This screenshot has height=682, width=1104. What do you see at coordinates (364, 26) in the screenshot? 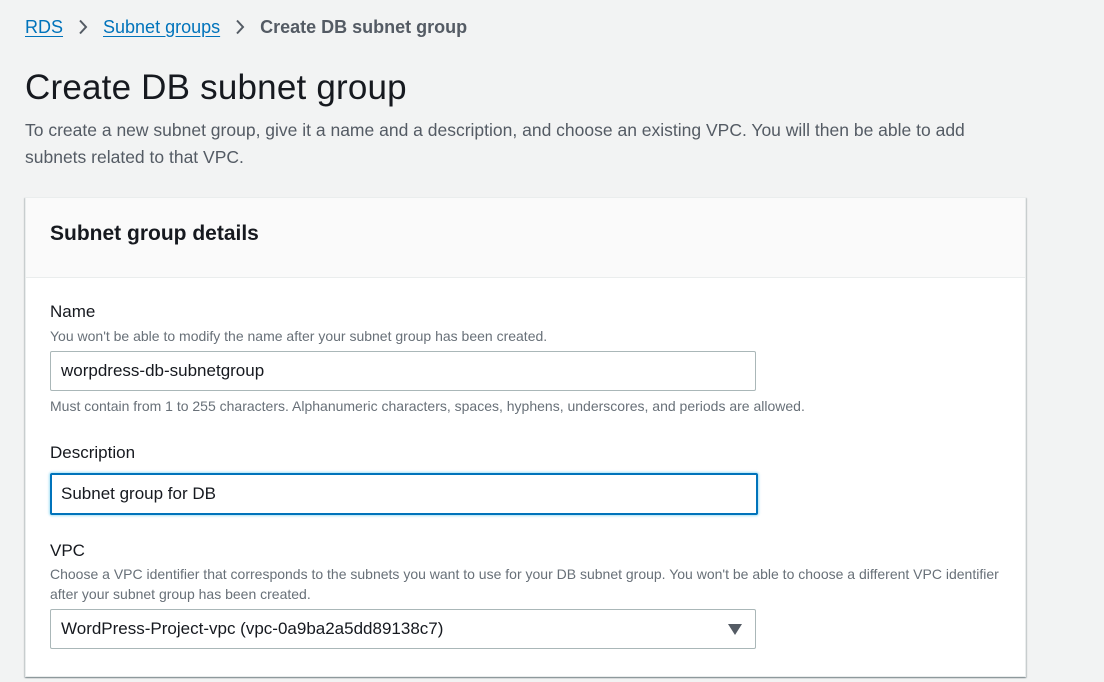
I see `breadcrumb-current: Create DB subnet group` at bounding box center [364, 26].